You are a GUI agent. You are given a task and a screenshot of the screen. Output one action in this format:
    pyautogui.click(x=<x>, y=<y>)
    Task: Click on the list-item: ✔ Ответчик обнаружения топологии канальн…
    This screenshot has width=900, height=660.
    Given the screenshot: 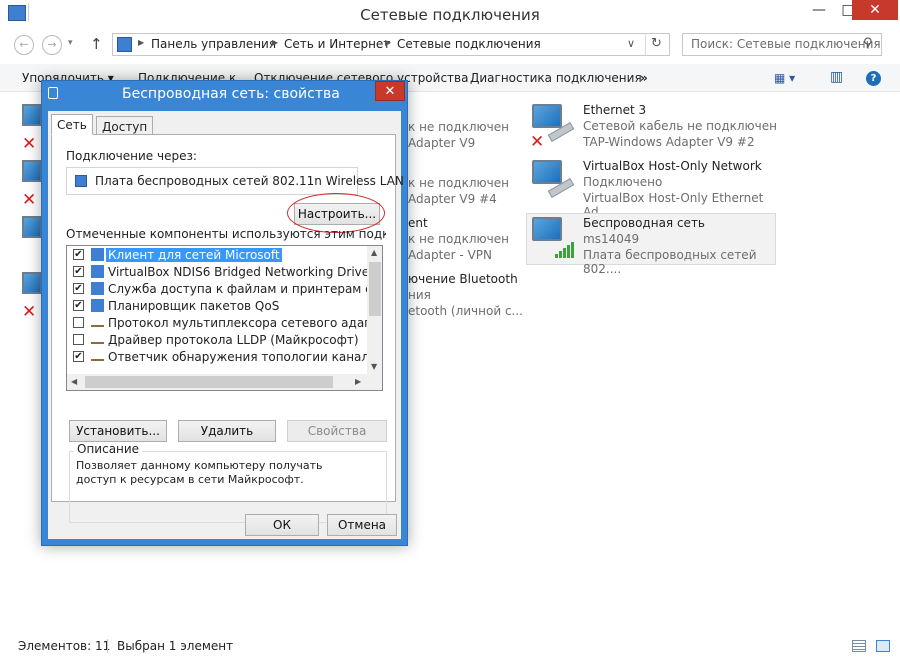 What is the action you would take?
    pyautogui.click(x=224, y=357)
    